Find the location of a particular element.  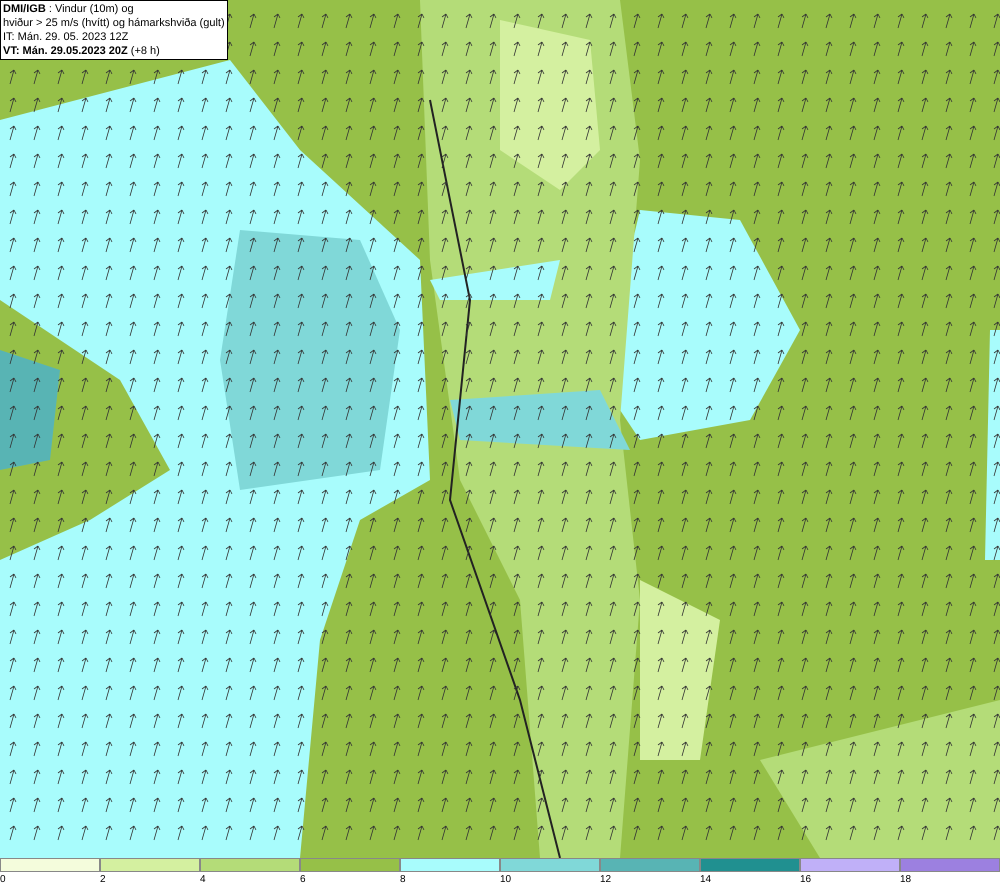

legend-label: 0 is located at coordinates (3, 880).